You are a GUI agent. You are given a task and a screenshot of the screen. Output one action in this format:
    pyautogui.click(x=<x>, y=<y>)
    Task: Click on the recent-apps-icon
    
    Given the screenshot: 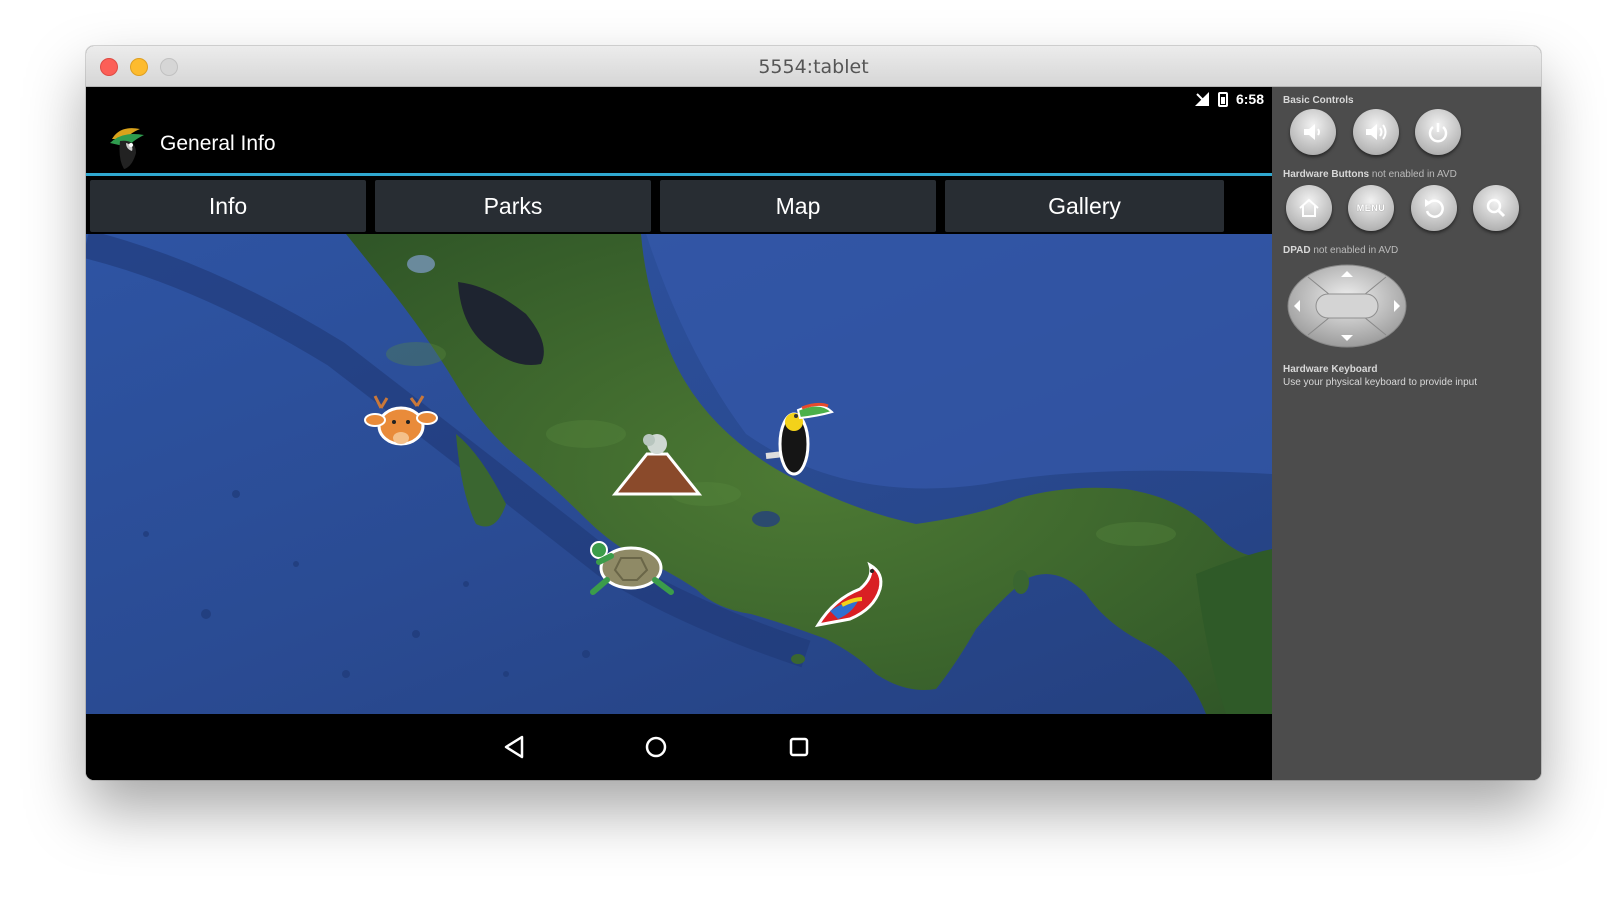 What is the action you would take?
    pyautogui.click(x=799, y=747)
    